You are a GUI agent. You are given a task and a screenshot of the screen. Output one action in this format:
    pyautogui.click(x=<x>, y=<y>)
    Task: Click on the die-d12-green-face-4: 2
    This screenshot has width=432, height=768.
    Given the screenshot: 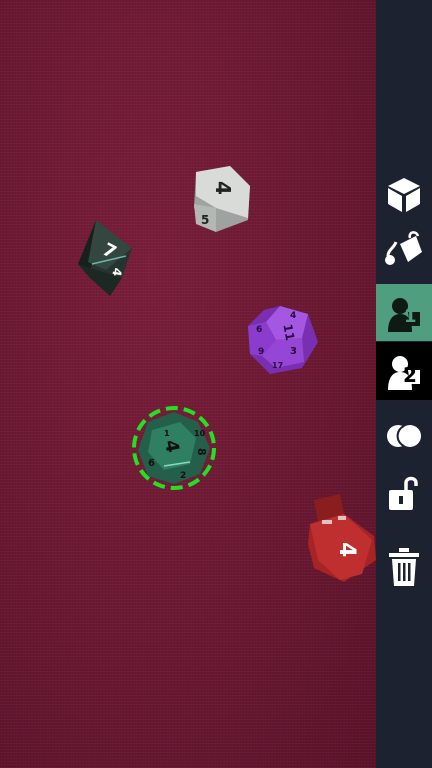 What is the action you would take?
    pyautogui.click(x=183, y=476)
    